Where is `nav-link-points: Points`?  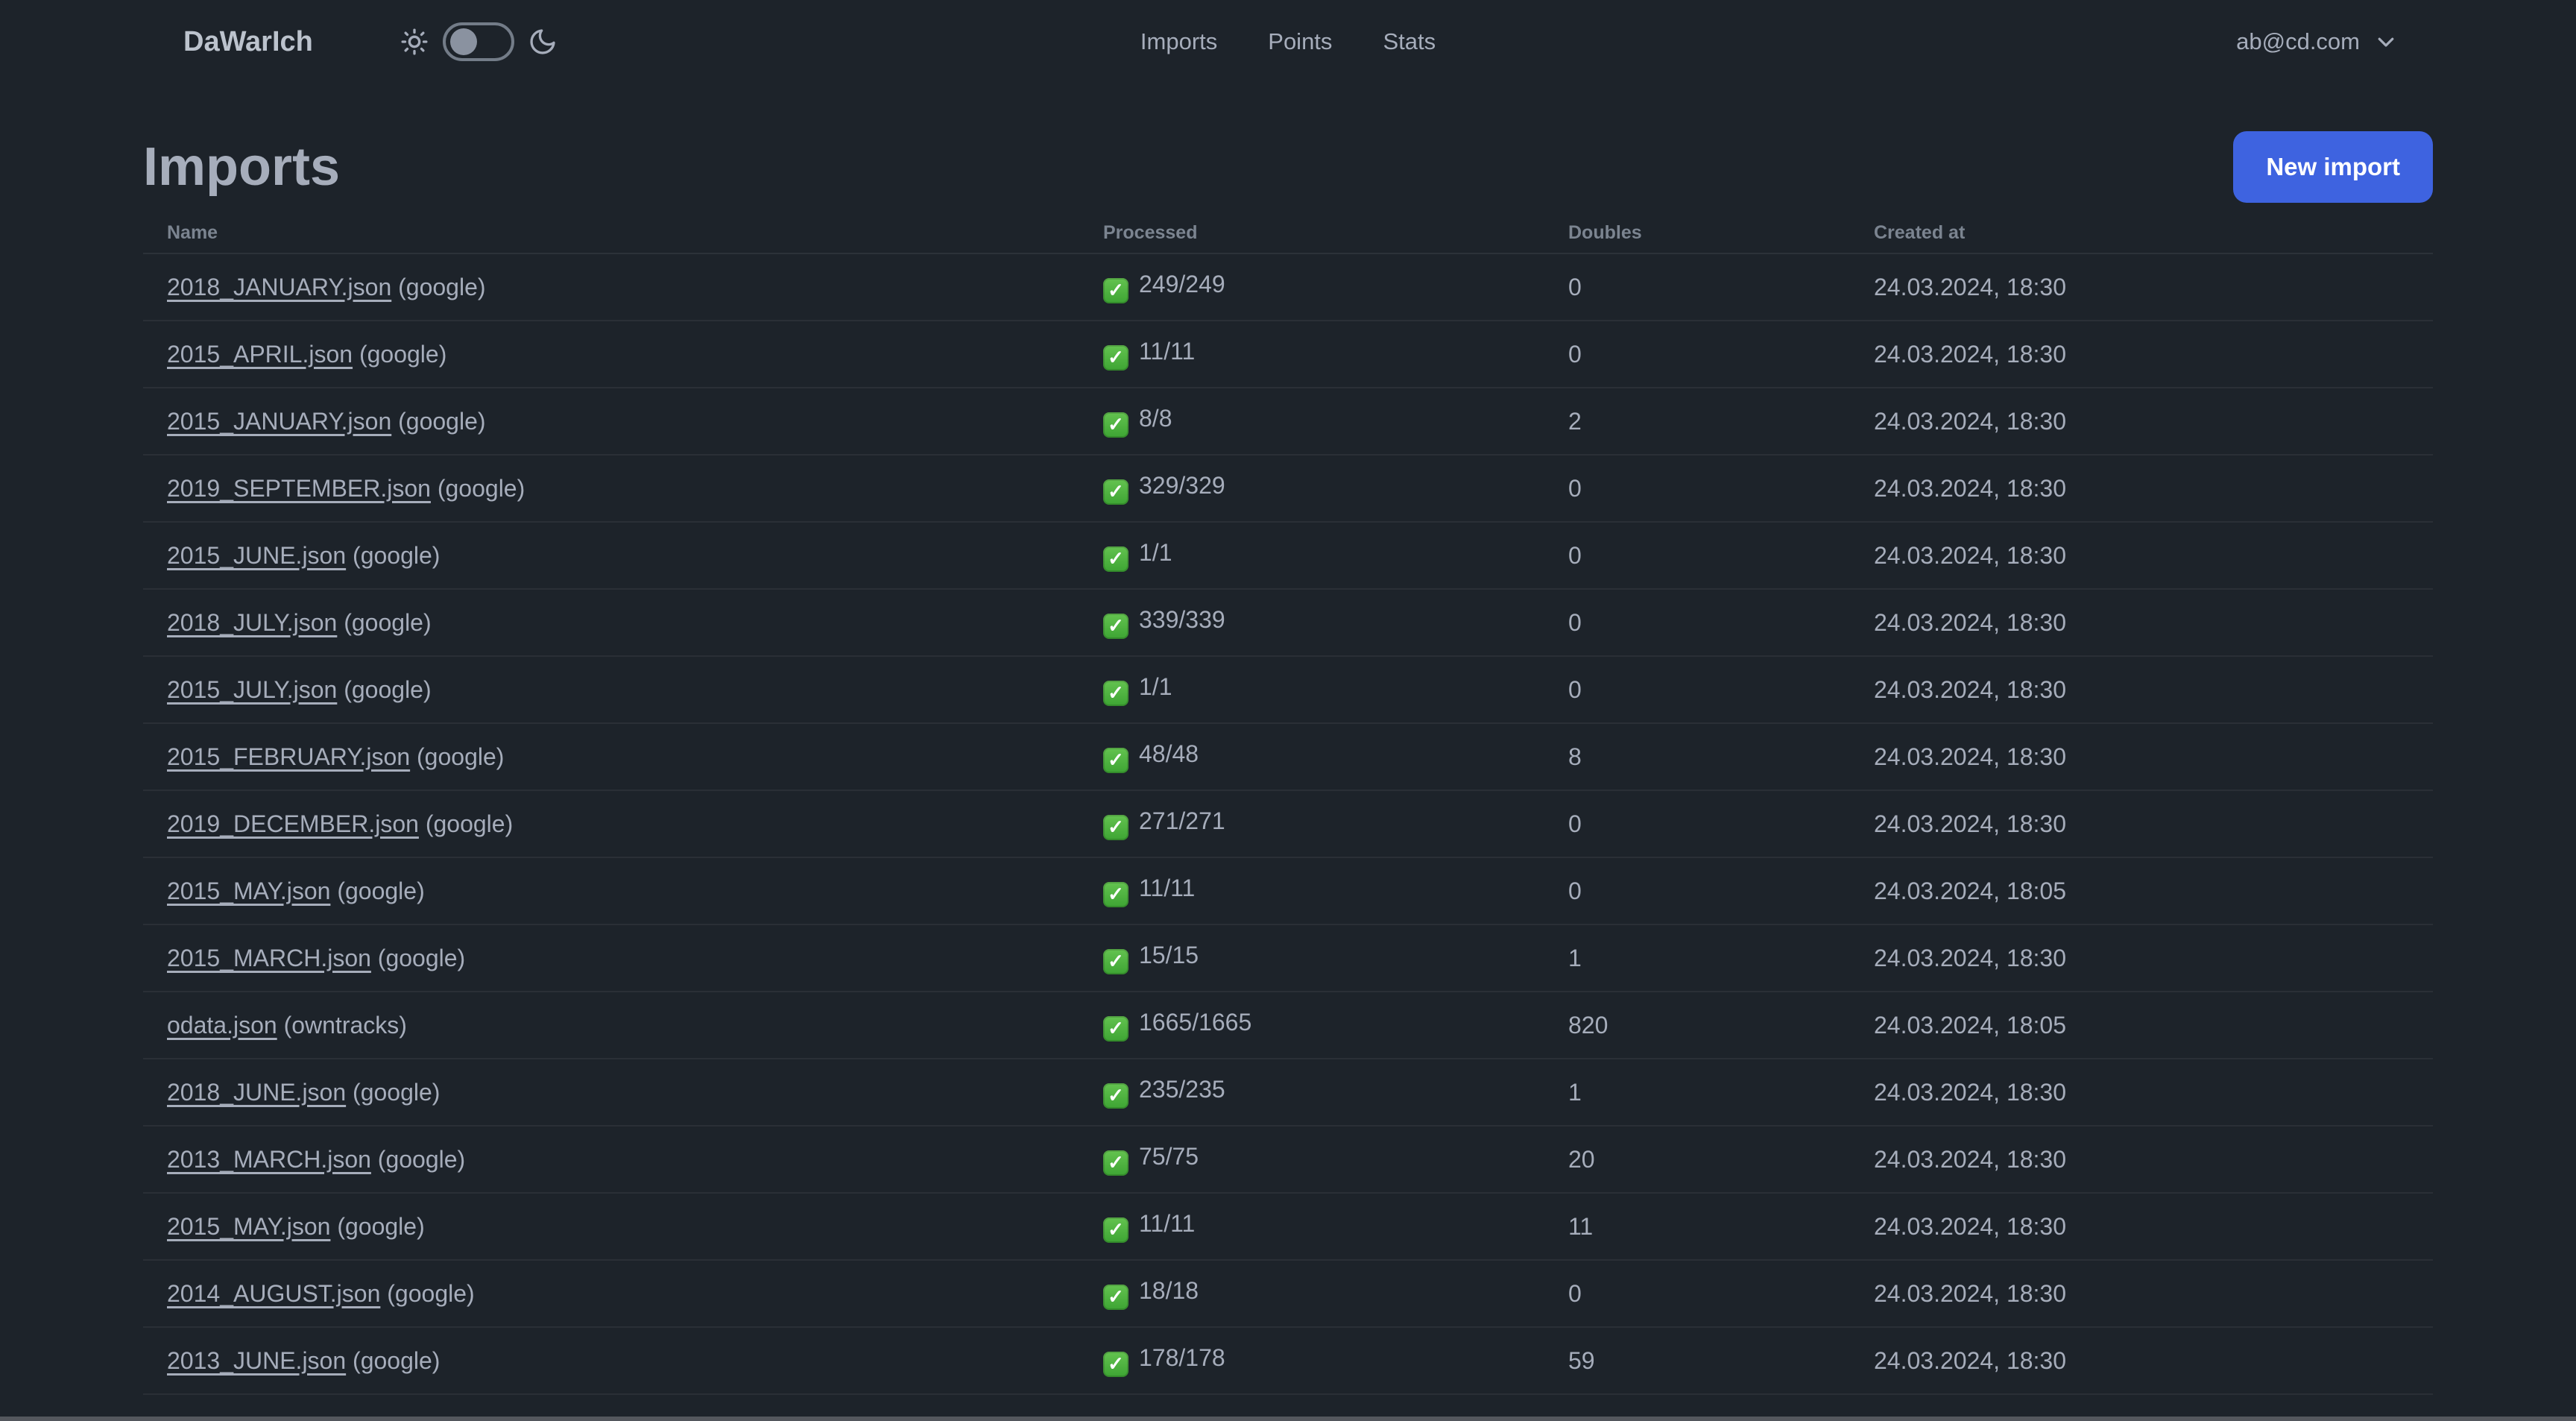
nav-link-points: Points is located at coordinates (1300, 41).